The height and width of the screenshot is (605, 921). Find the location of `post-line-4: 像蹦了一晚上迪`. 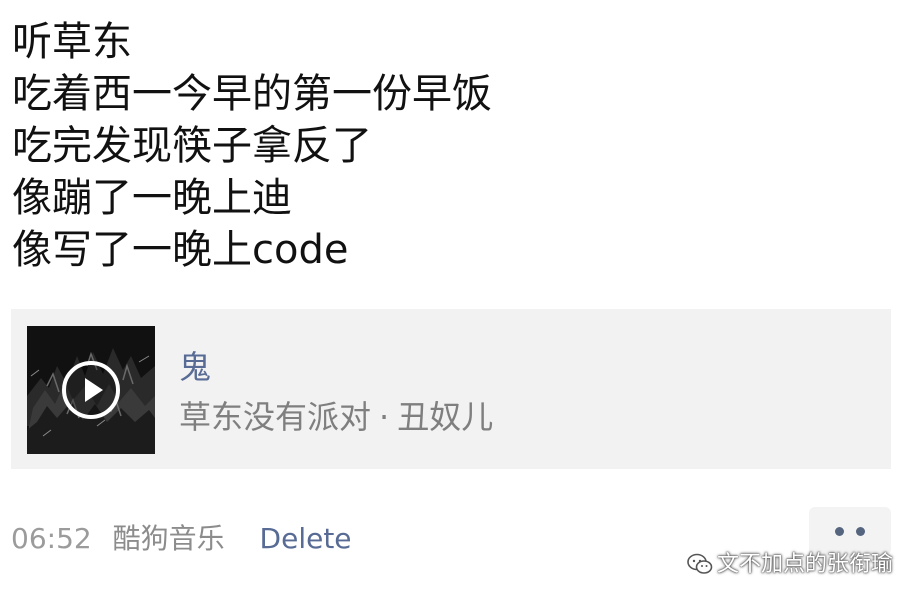

post-line-4: 像蹦了一晚上迪 is located at coordinates (152, 198).